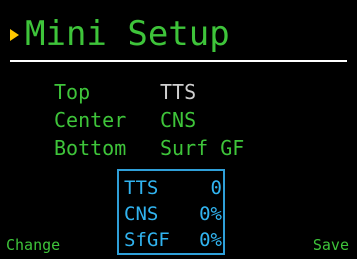 This screenshot has width=357, height=259. I want to click on preview-label-sfgf: SfGF, so click(147, 240).